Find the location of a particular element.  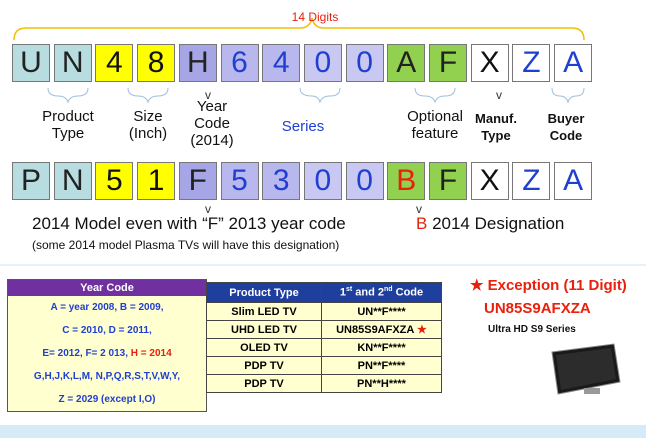

code-digit-7: 3 is located at coordinates (281, 181).